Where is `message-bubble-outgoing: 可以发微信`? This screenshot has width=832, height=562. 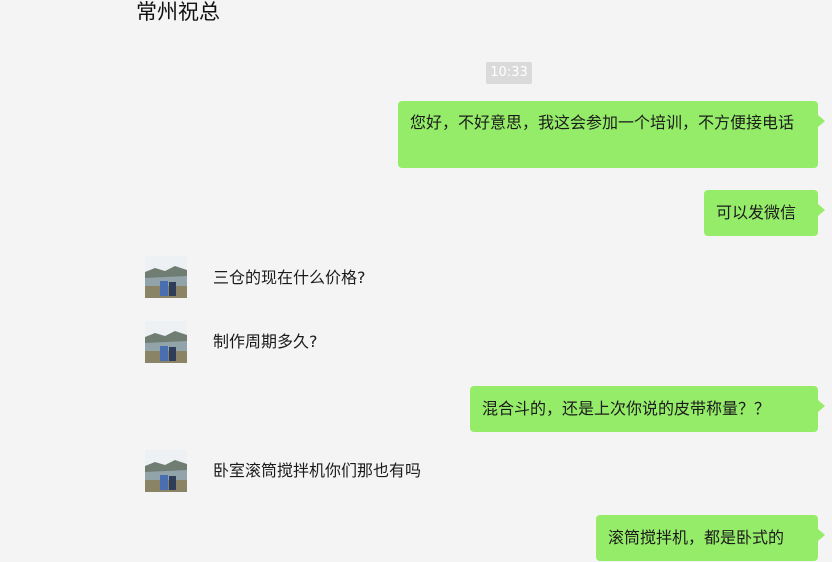
message-bubble-outgoing: 可以发微信 is located at coordinates (764, 213).